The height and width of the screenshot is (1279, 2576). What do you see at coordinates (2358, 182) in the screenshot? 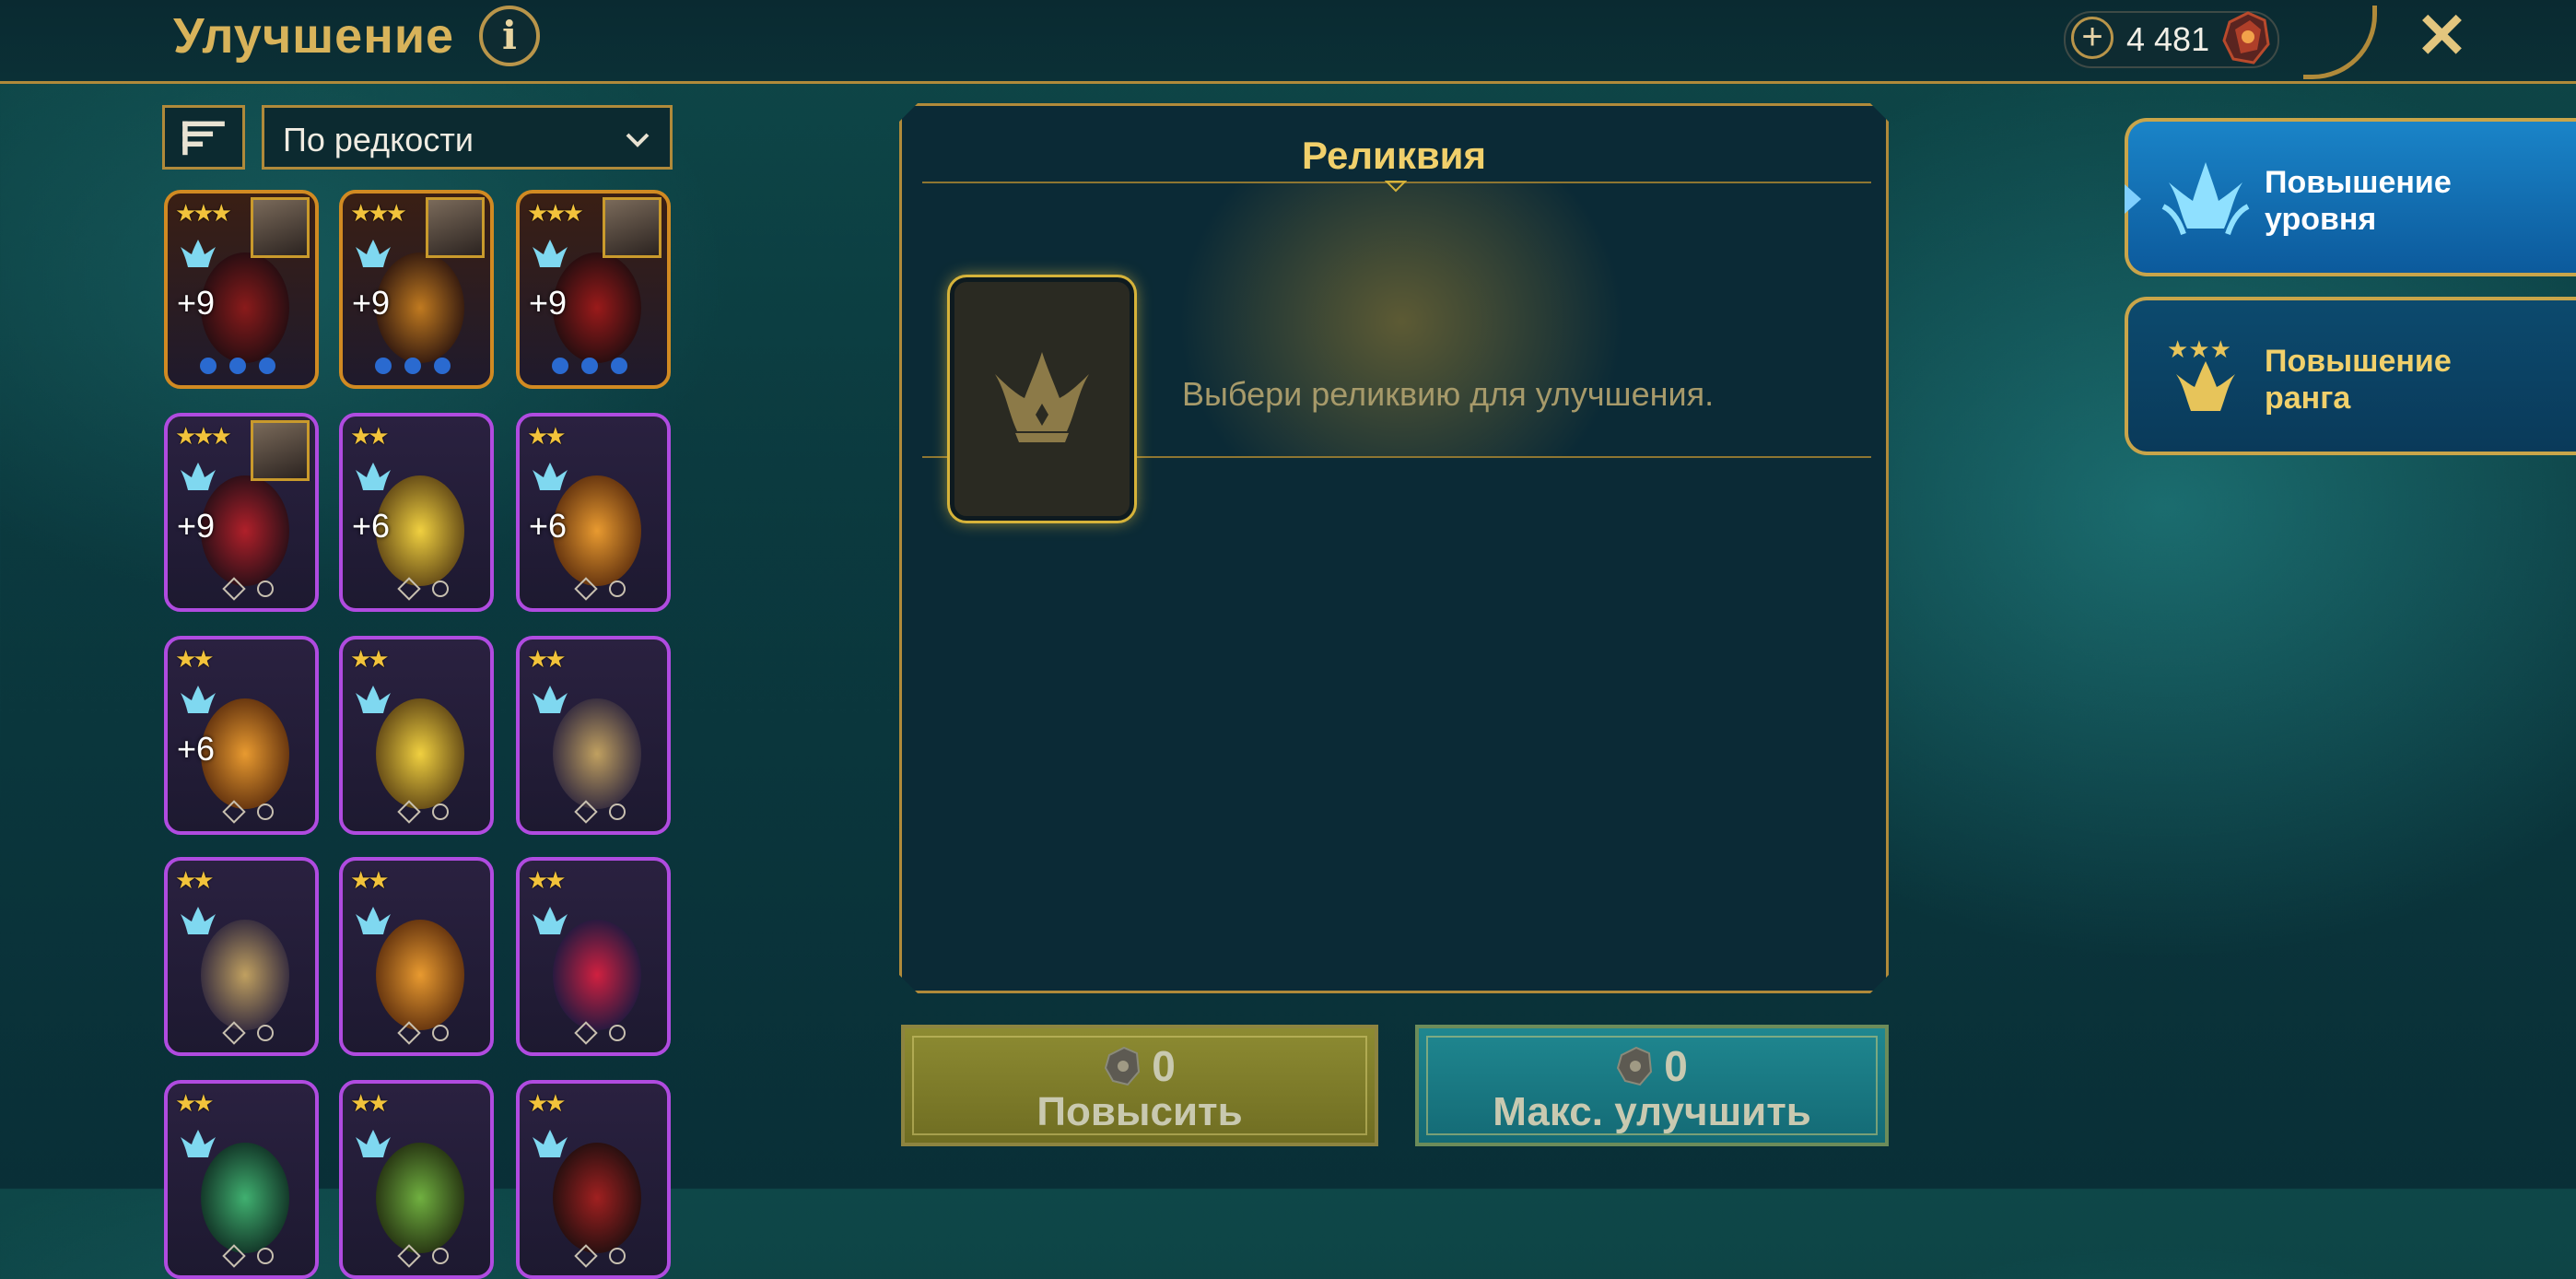
I see `tab-level-up-label-line1: Повышение` at bounding box center [2358, 182].